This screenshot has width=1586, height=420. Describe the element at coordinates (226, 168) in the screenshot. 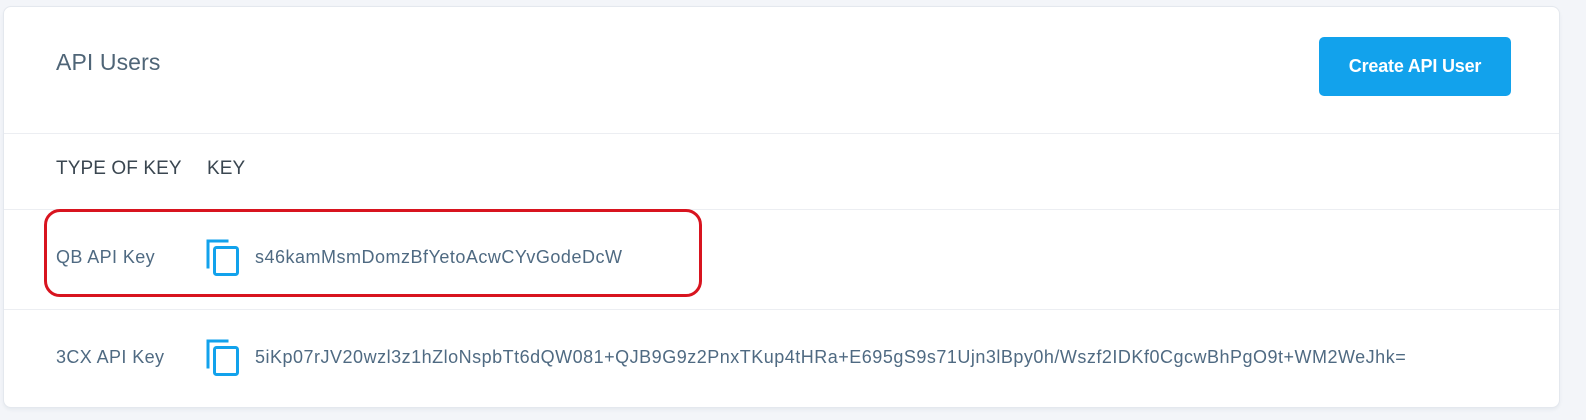

I see `column-header-key: KEY` at that location.